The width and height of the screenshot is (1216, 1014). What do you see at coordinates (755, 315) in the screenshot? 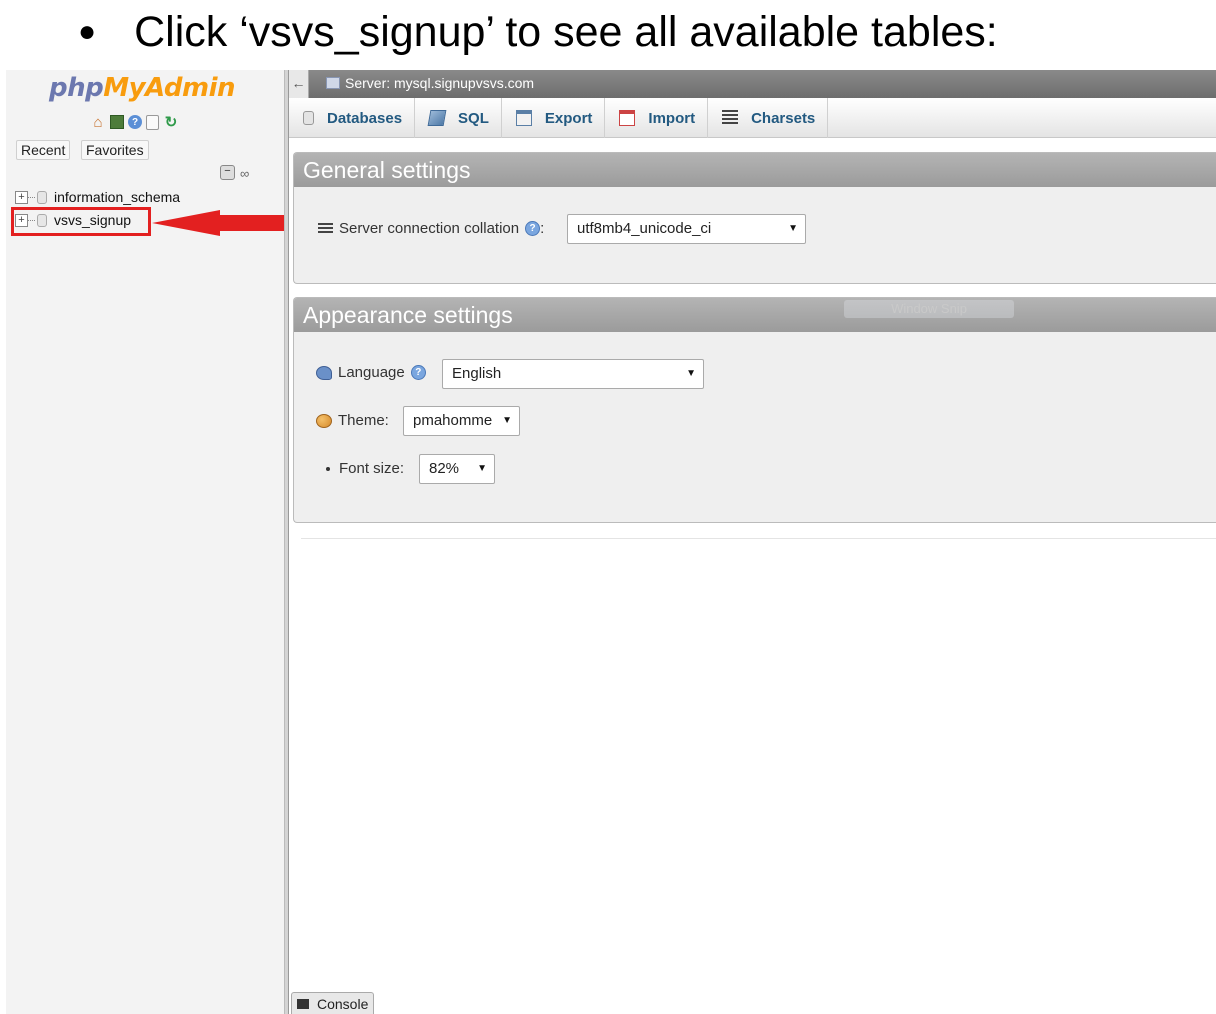
I see `appearance-settings-title: Appearance settings` at bounding box center [755, 315].